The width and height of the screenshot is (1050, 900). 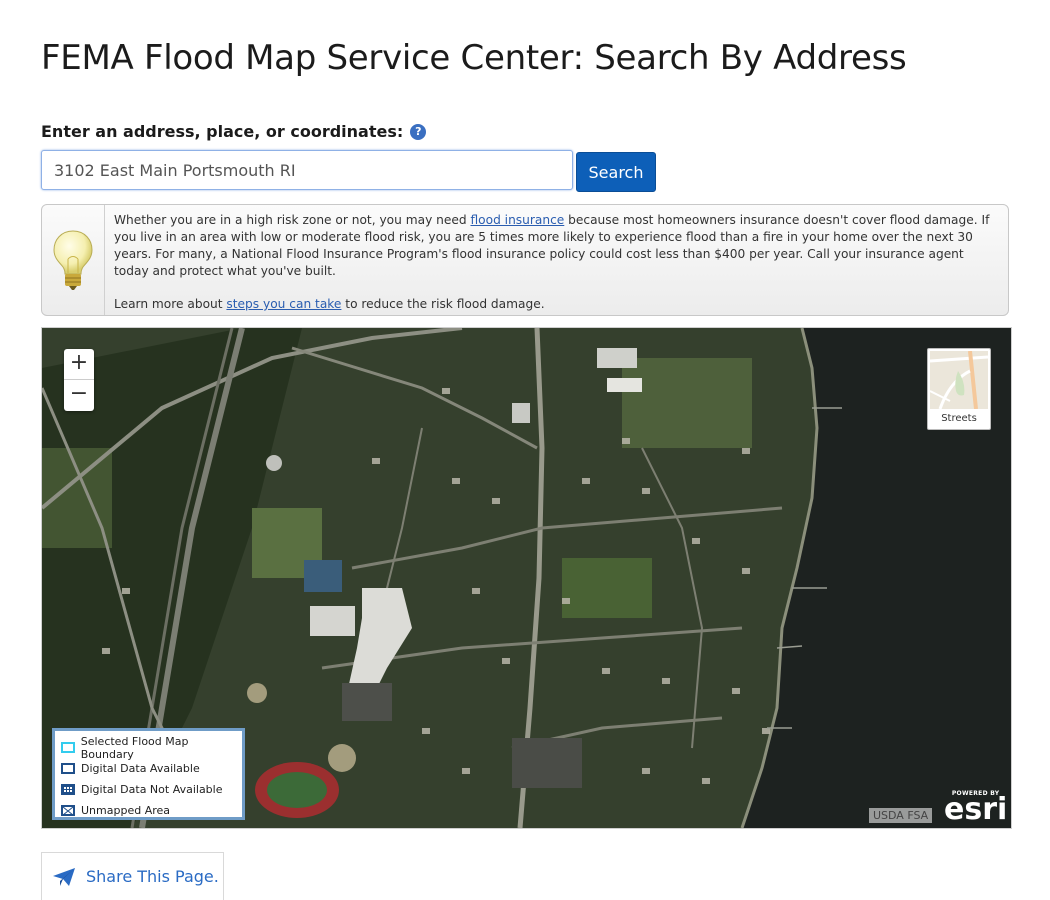 I want to click on esri-wordmark: esri, so click(x=976, y=809).